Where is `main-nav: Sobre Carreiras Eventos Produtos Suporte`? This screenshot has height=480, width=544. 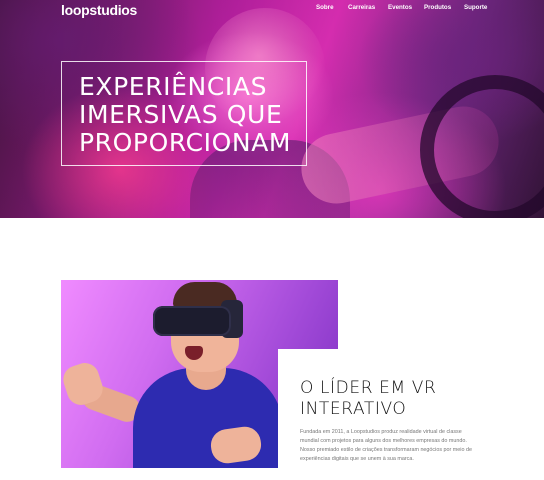 main-nav: Sobre Carreiras Eventos Produtos Suporte is located at coordinates (272, 10).